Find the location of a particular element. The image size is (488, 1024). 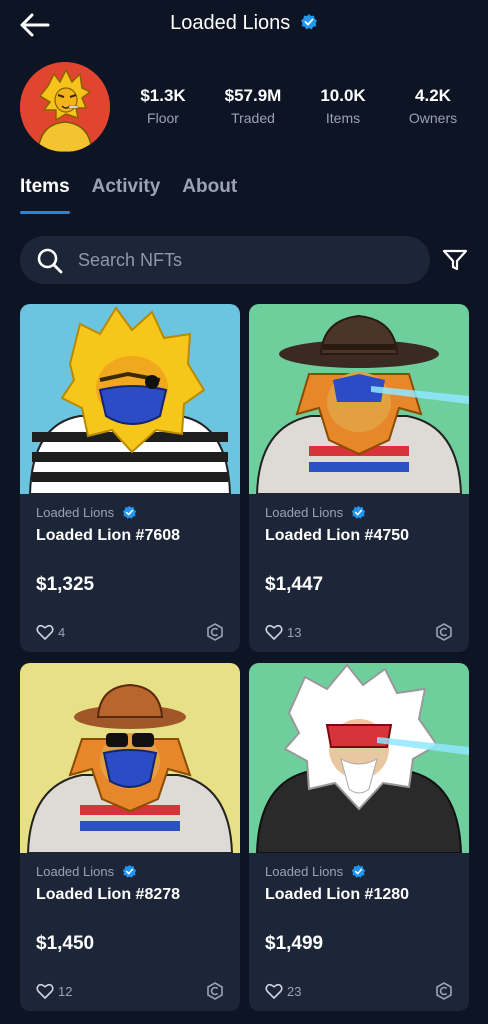

like-button: 12 is located at coordinates (54, 991).